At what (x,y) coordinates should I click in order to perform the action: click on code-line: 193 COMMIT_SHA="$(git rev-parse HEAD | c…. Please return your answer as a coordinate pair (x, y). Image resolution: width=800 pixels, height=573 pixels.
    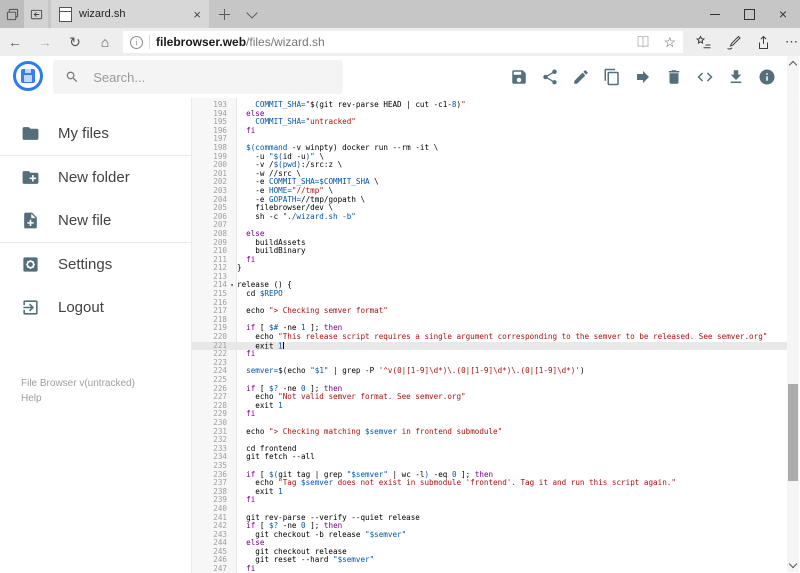
    Looking at the image, I should click on (489, 105).